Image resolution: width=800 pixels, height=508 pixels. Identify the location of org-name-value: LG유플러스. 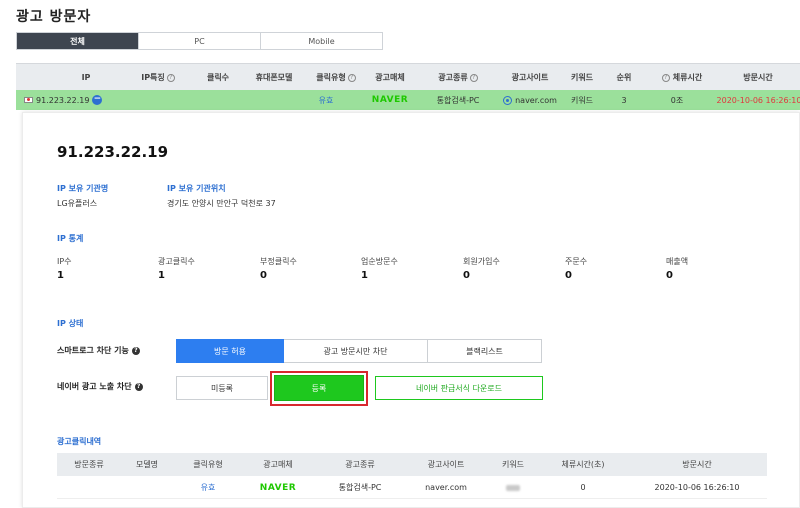
(77, 203).